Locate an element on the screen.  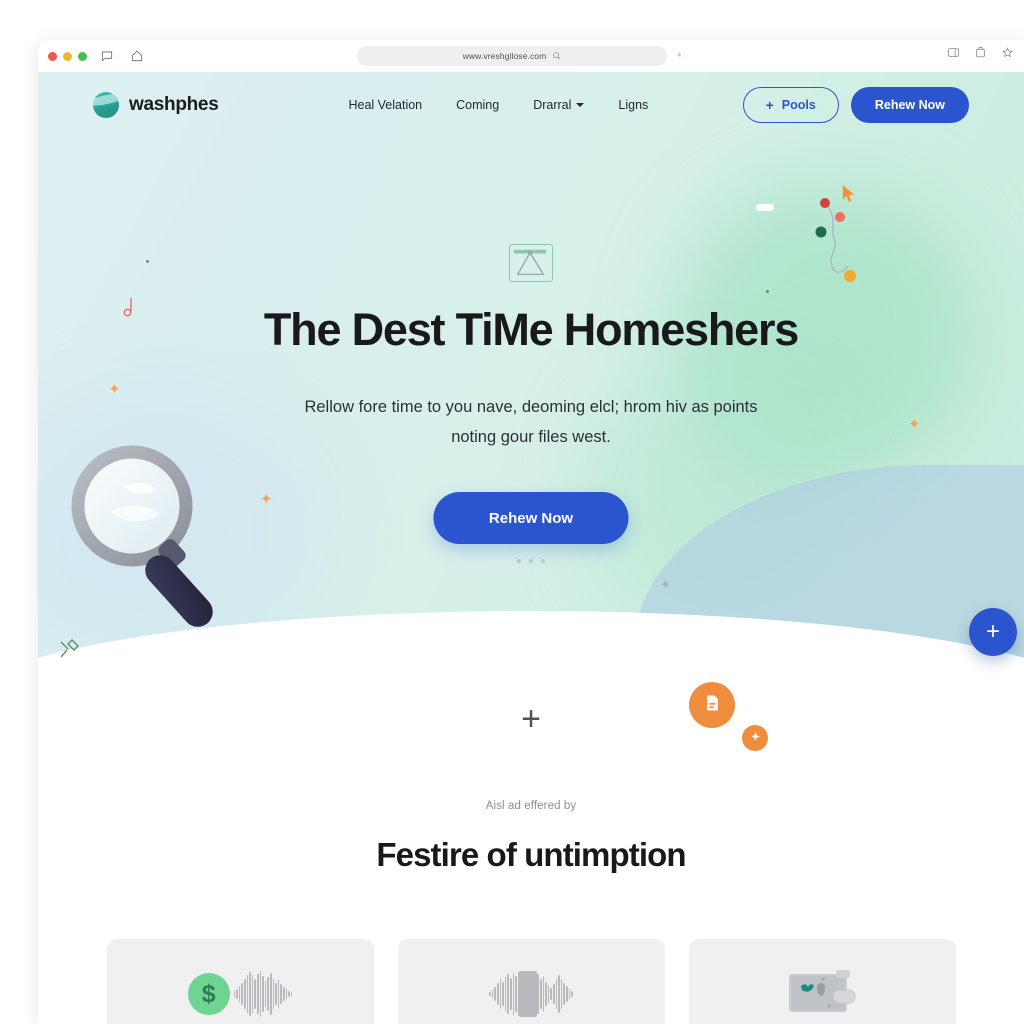
brand-name: washphes is located at coordinates (174, 104).